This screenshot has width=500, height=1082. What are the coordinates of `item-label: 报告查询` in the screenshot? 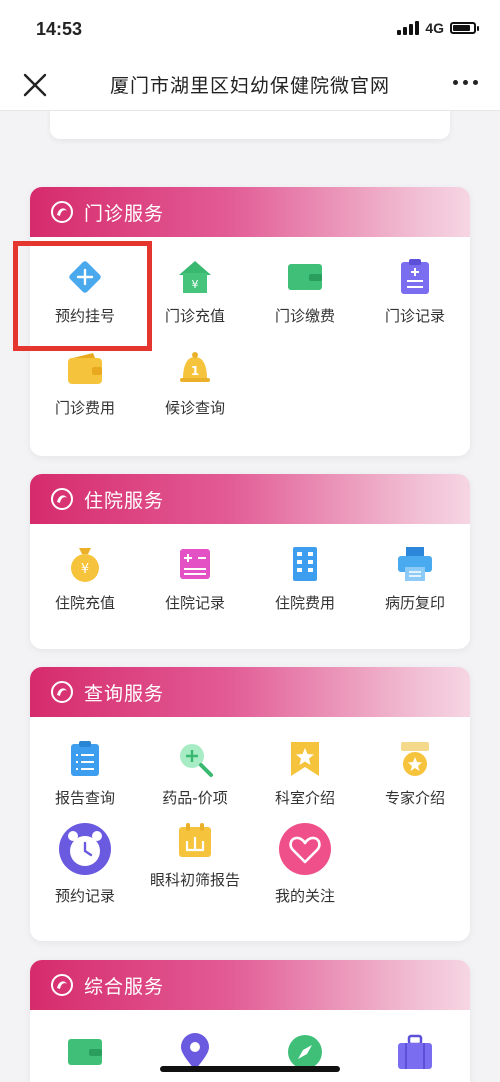 It's located at (84, 798).